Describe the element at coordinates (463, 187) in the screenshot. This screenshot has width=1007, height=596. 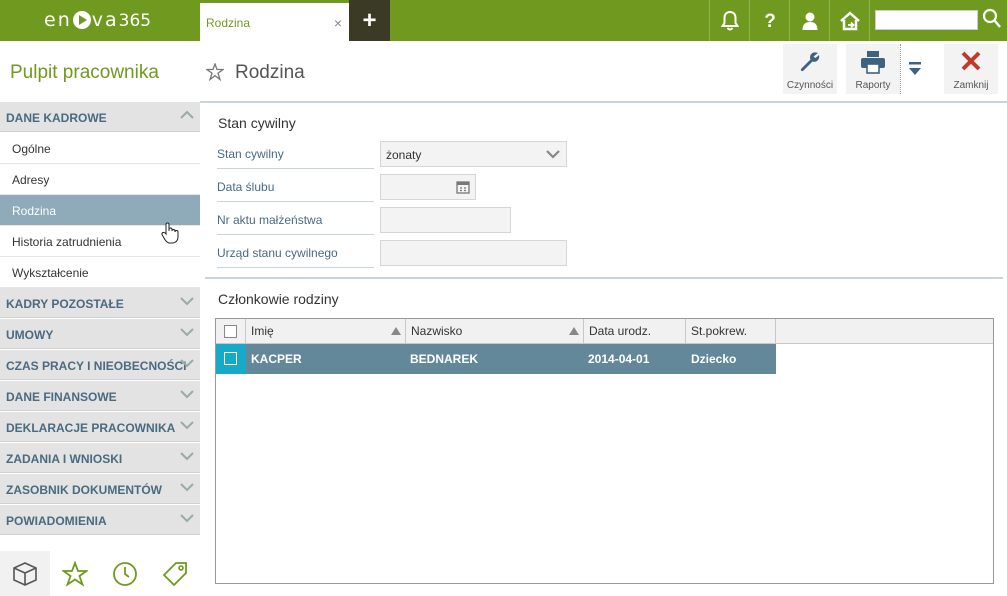
I see `calendar-icon` at that location.